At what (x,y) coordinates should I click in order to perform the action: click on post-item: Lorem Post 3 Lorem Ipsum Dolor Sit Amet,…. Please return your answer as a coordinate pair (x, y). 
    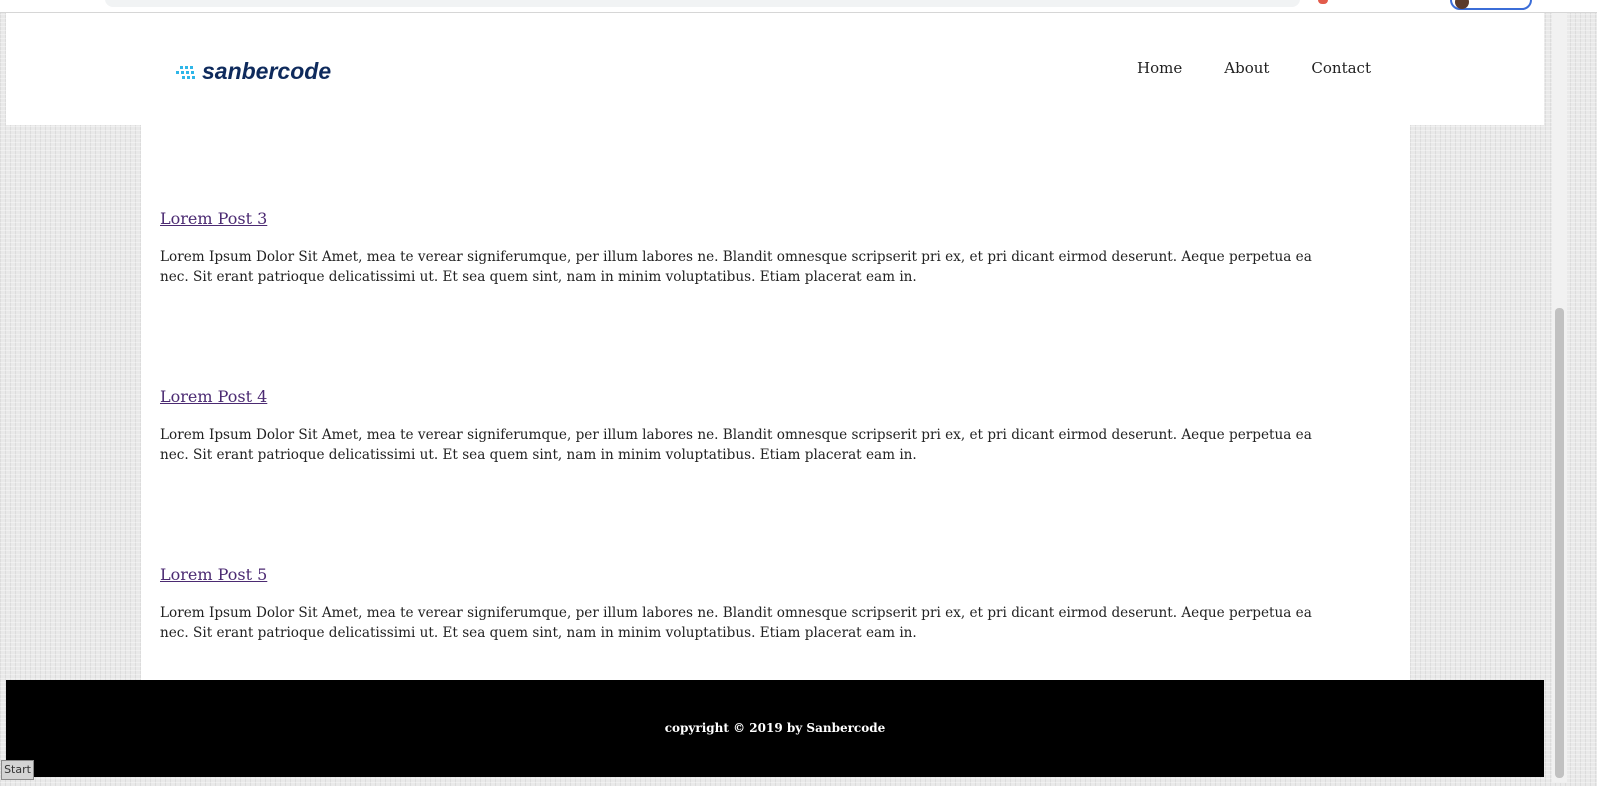
    Looking at the image, I should click on (750, 248).